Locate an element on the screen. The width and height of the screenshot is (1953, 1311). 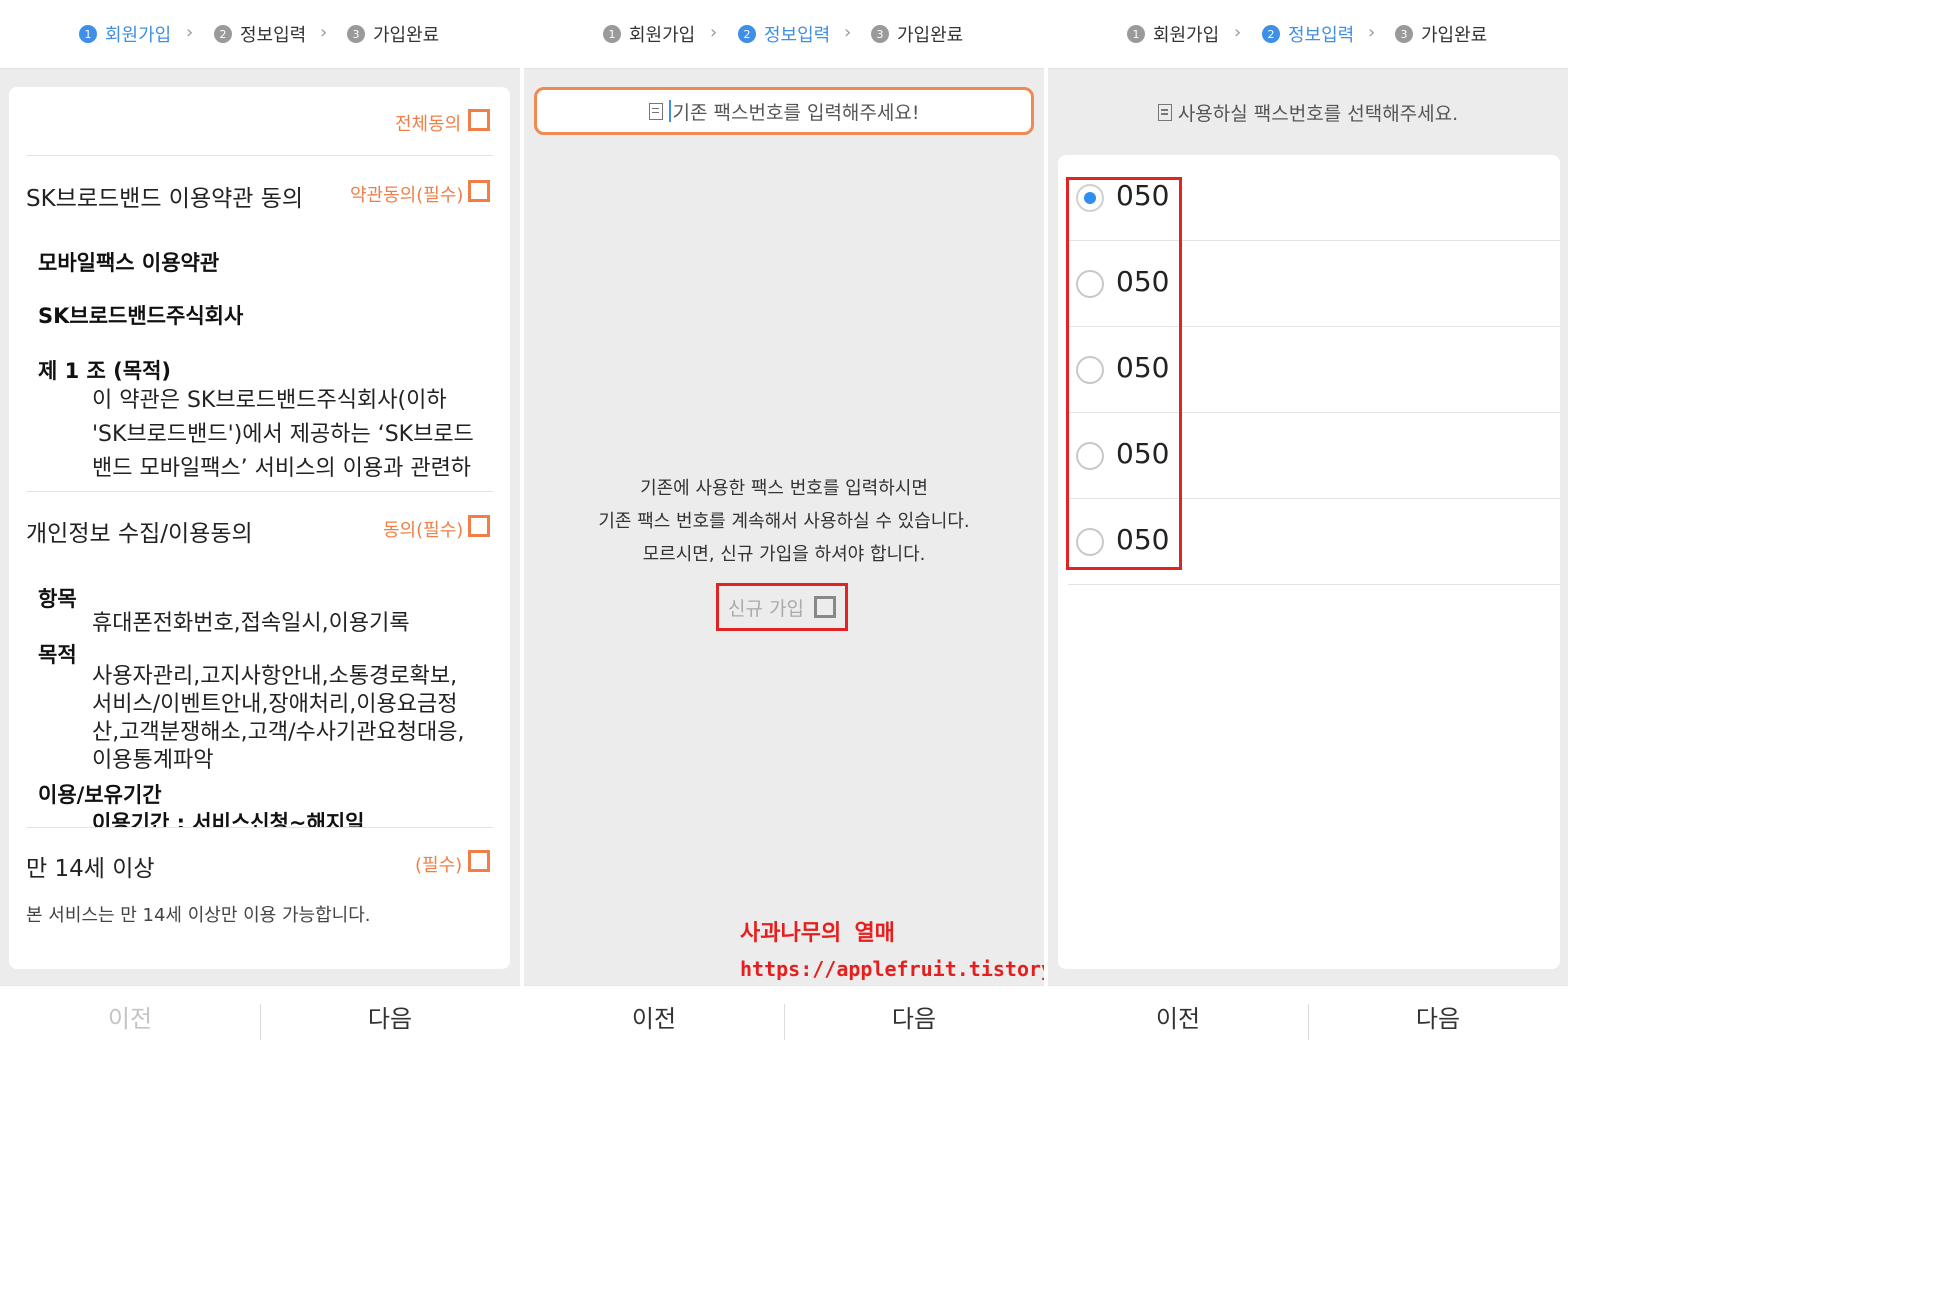
purpose-line: 산,고객분쟁해소,고객/수사기관요청대응, is located at coordinates (278, 732).